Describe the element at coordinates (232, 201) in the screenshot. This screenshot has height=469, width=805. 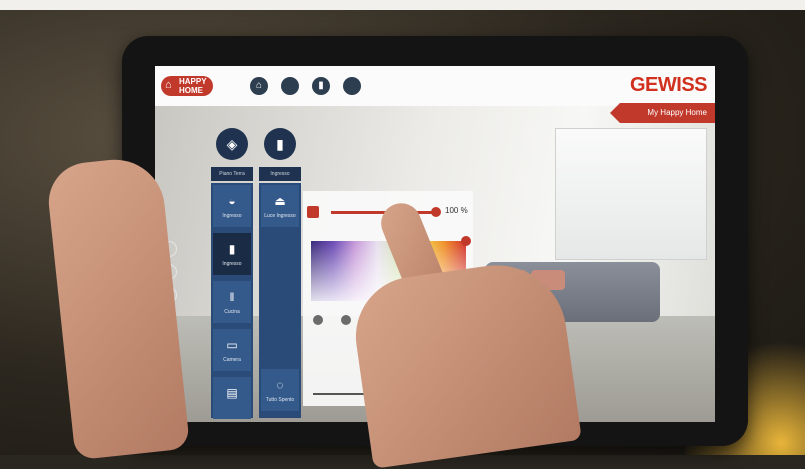
I see `lamp-icon: ◒` at that location.